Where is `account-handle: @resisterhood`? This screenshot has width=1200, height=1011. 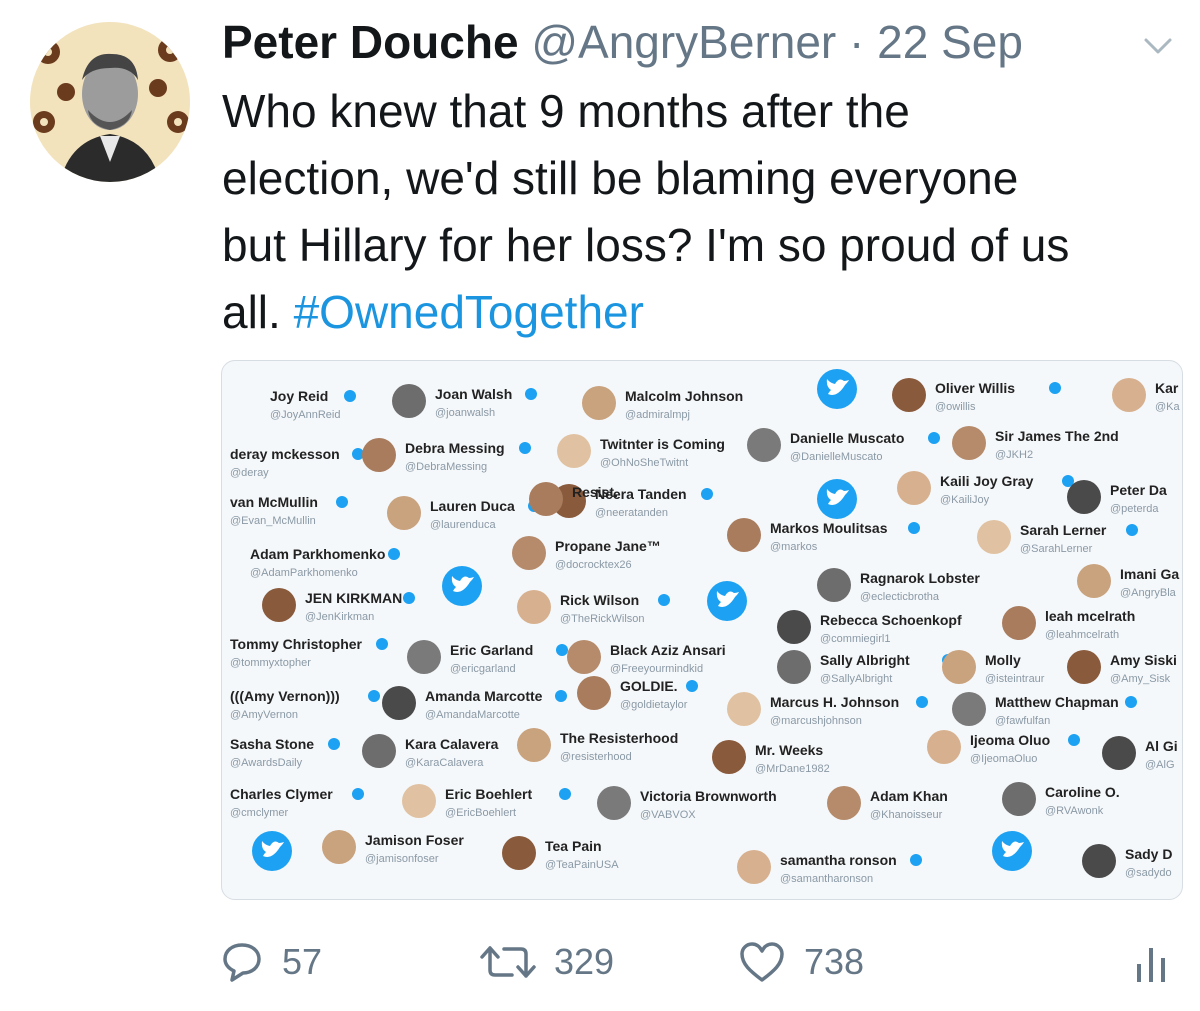
account-handle: @resisterhood is located at coordinates (596, 757).